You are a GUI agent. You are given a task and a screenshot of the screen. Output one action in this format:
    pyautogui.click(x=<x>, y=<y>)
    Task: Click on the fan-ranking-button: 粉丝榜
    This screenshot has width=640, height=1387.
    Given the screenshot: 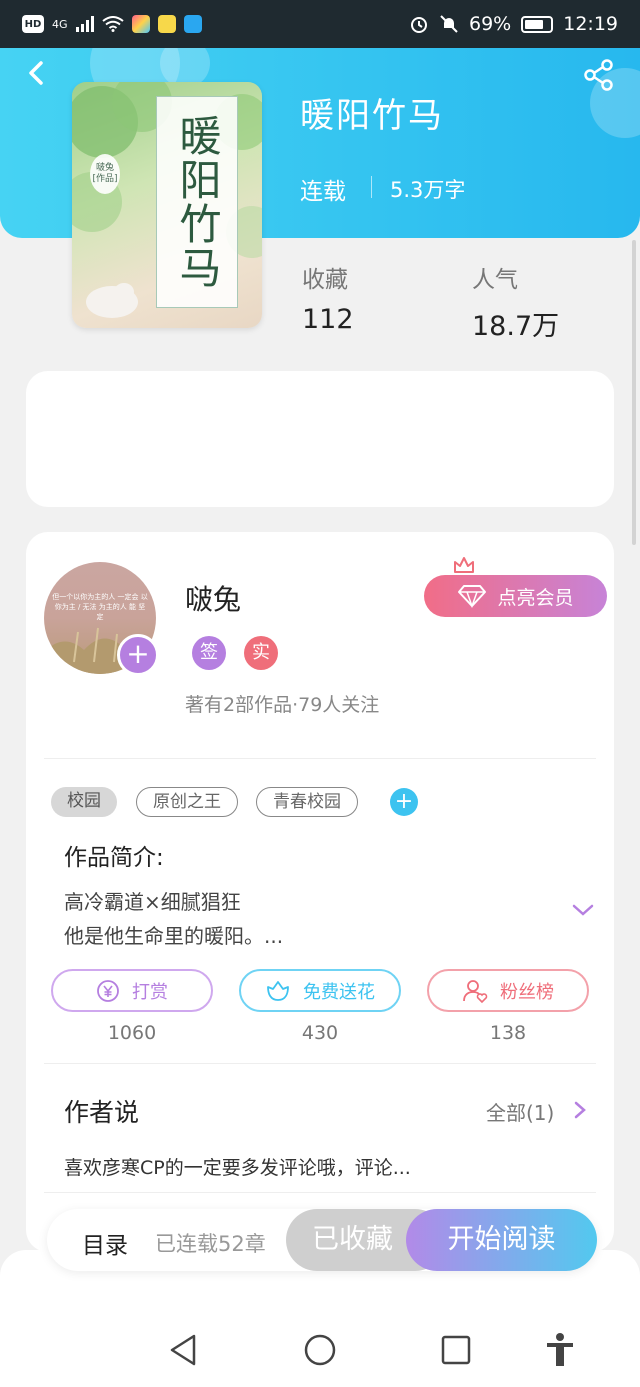 What is the action you would take?
    pyautogui.click(x=508, y=990)
    